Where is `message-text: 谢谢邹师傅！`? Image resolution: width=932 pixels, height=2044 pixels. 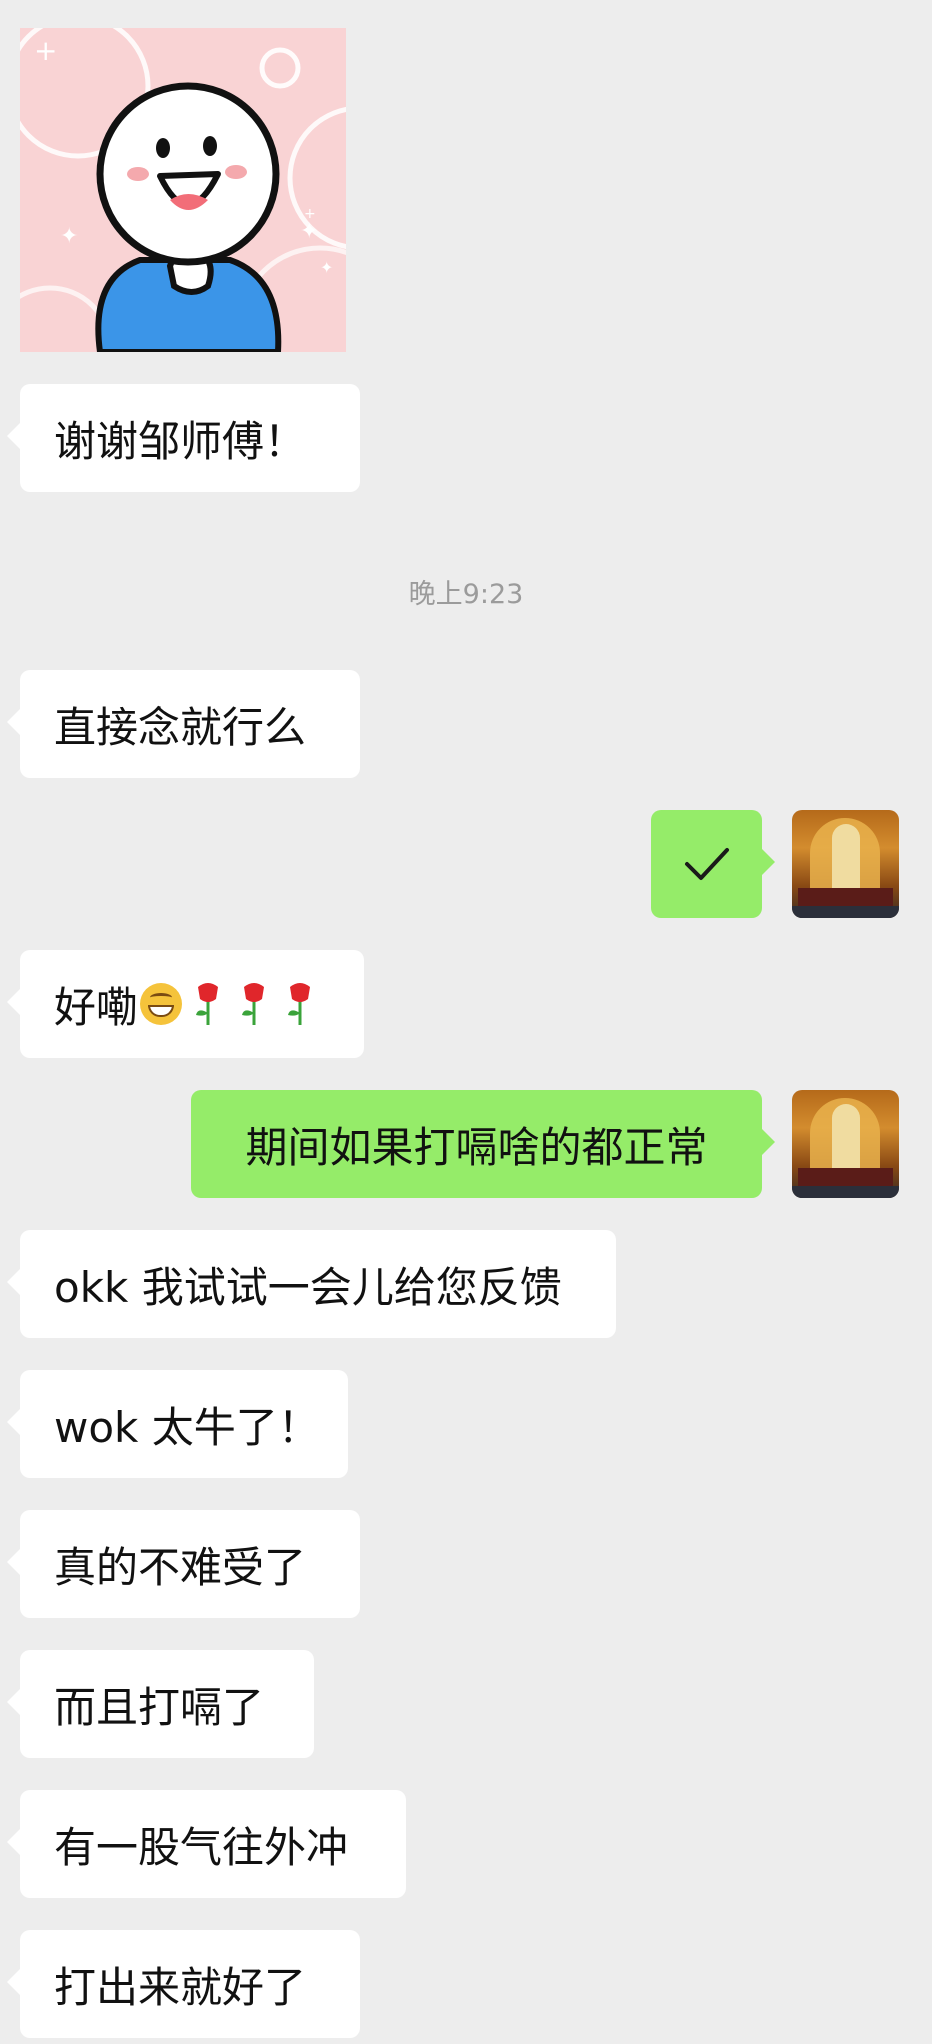 message-text: 谢谢邹师傅！ is located at coordinates (180, 441).